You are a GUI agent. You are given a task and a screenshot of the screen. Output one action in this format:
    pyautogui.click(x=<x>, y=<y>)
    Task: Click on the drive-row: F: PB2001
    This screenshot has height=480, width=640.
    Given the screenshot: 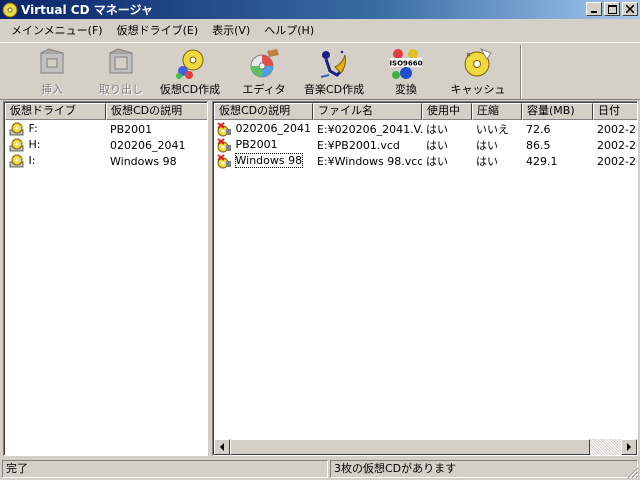 What is the action you would take?
    pyautogui.click(x=106, y=129)
    